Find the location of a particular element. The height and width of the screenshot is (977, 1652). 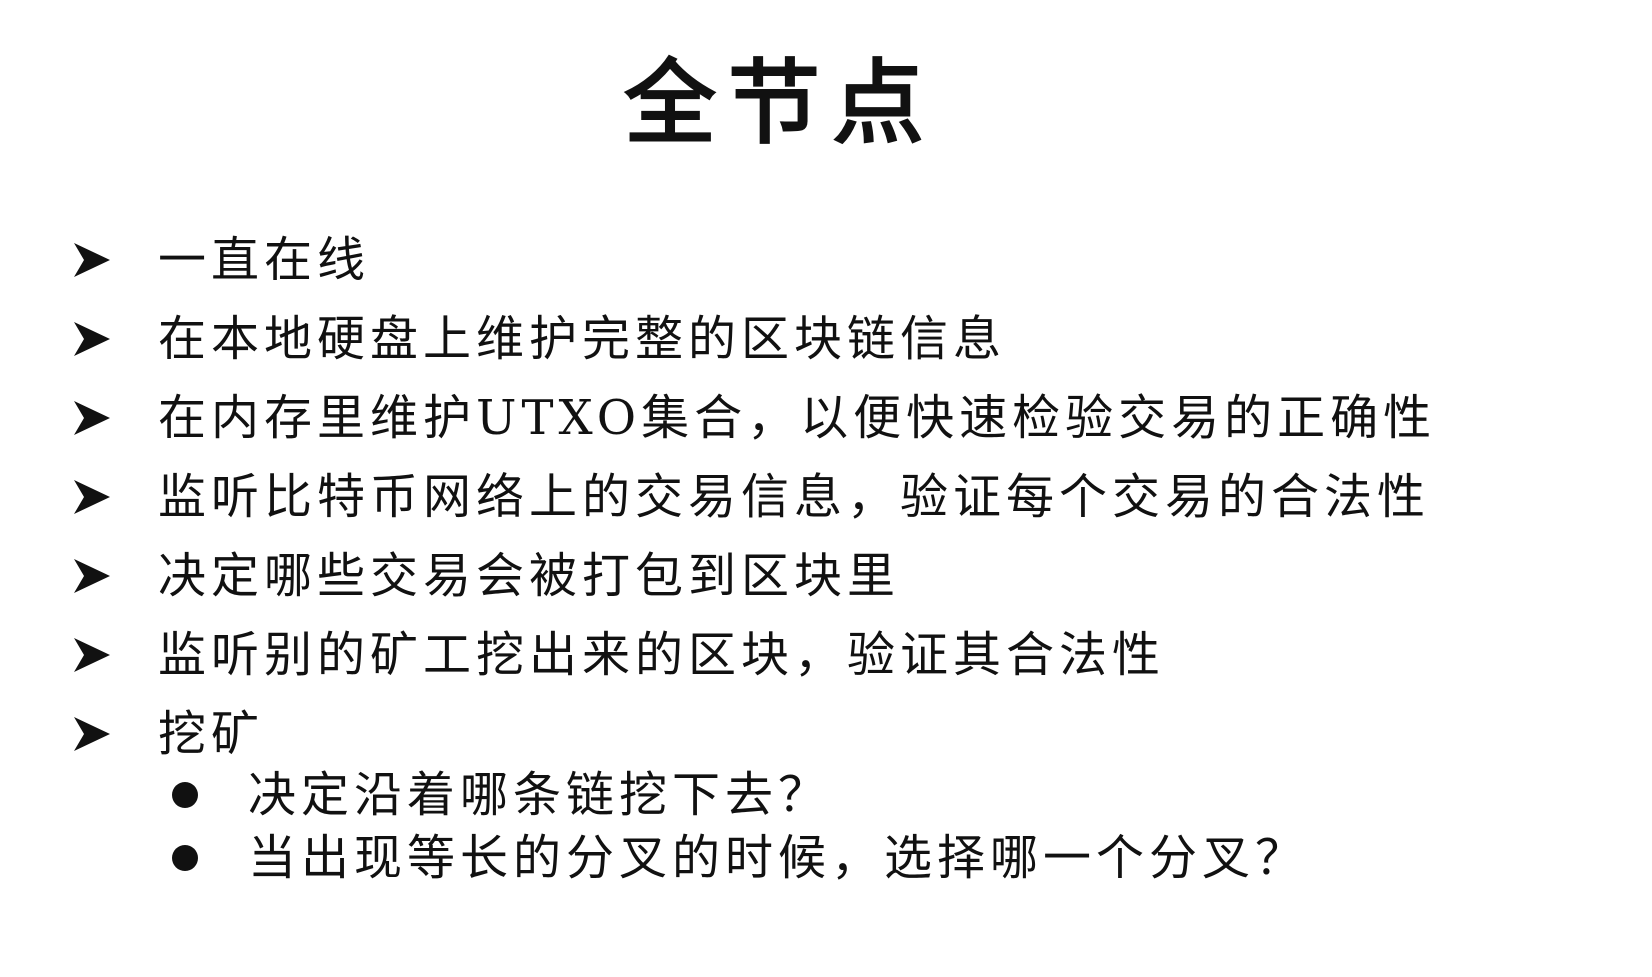

bullet-text: 监听比特币网络上的交易信息，验证每个交易的合法性 is located at coordinates (794, 496).